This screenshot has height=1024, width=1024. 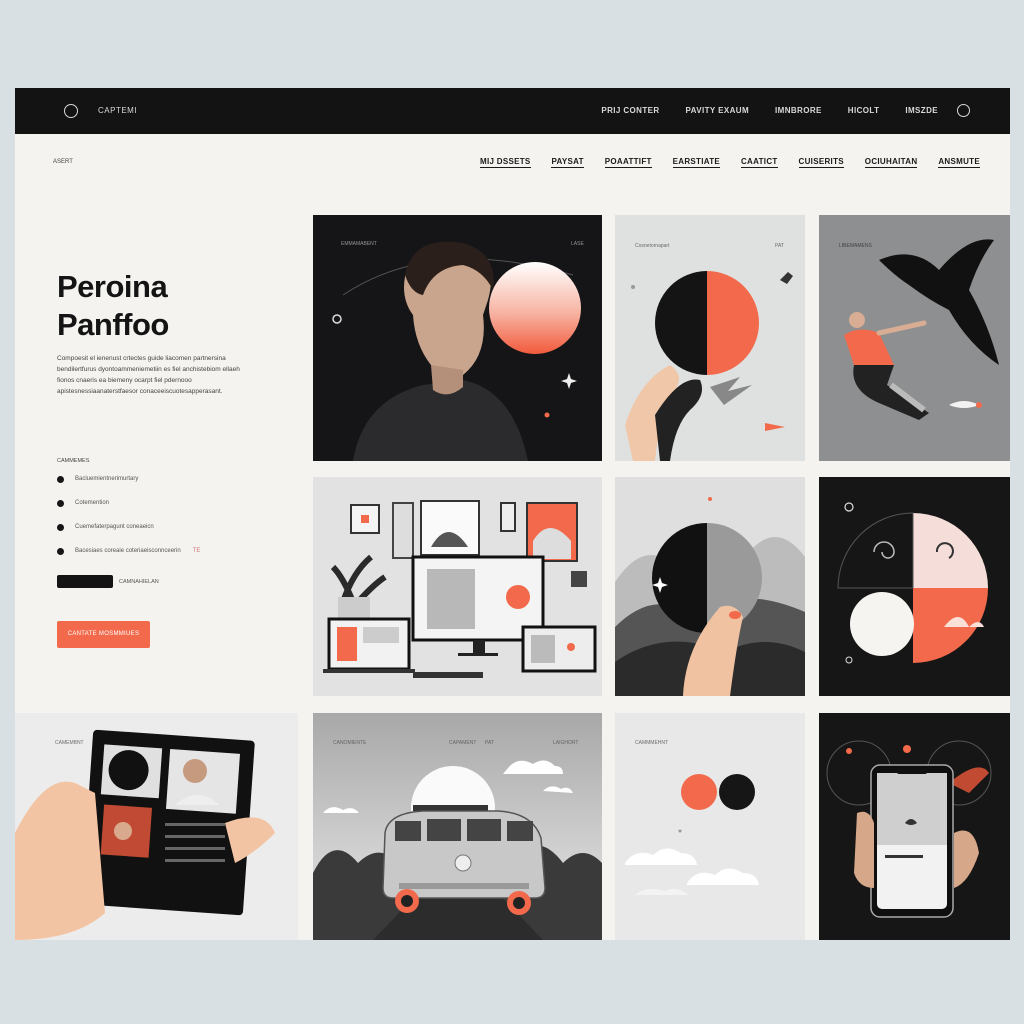 What do you see at coordinates (710, 596) in the screenshot?
I see `moon-illustration` at bounding box center [710, 596].